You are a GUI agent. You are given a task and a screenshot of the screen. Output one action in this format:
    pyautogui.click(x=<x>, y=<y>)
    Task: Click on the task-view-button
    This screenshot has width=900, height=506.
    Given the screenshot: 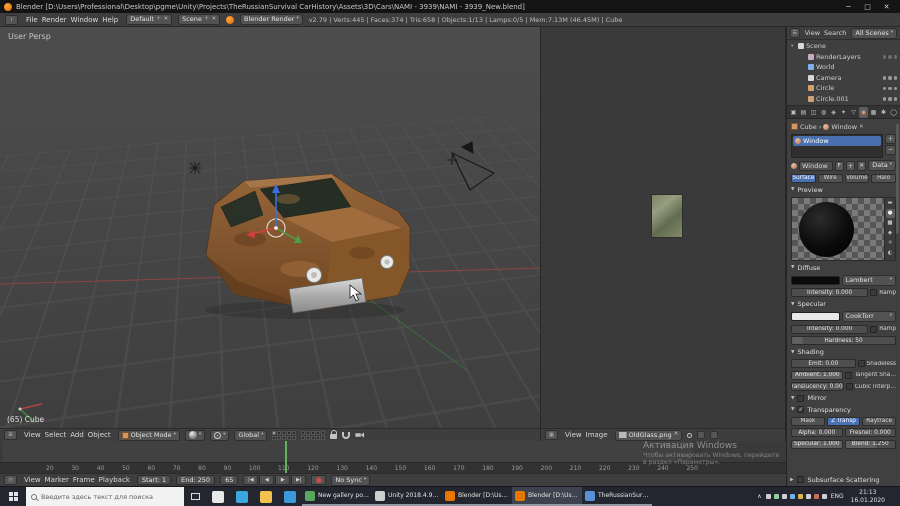 What is the action you would take?
    pyautogui.click(x=195, y=496)
    